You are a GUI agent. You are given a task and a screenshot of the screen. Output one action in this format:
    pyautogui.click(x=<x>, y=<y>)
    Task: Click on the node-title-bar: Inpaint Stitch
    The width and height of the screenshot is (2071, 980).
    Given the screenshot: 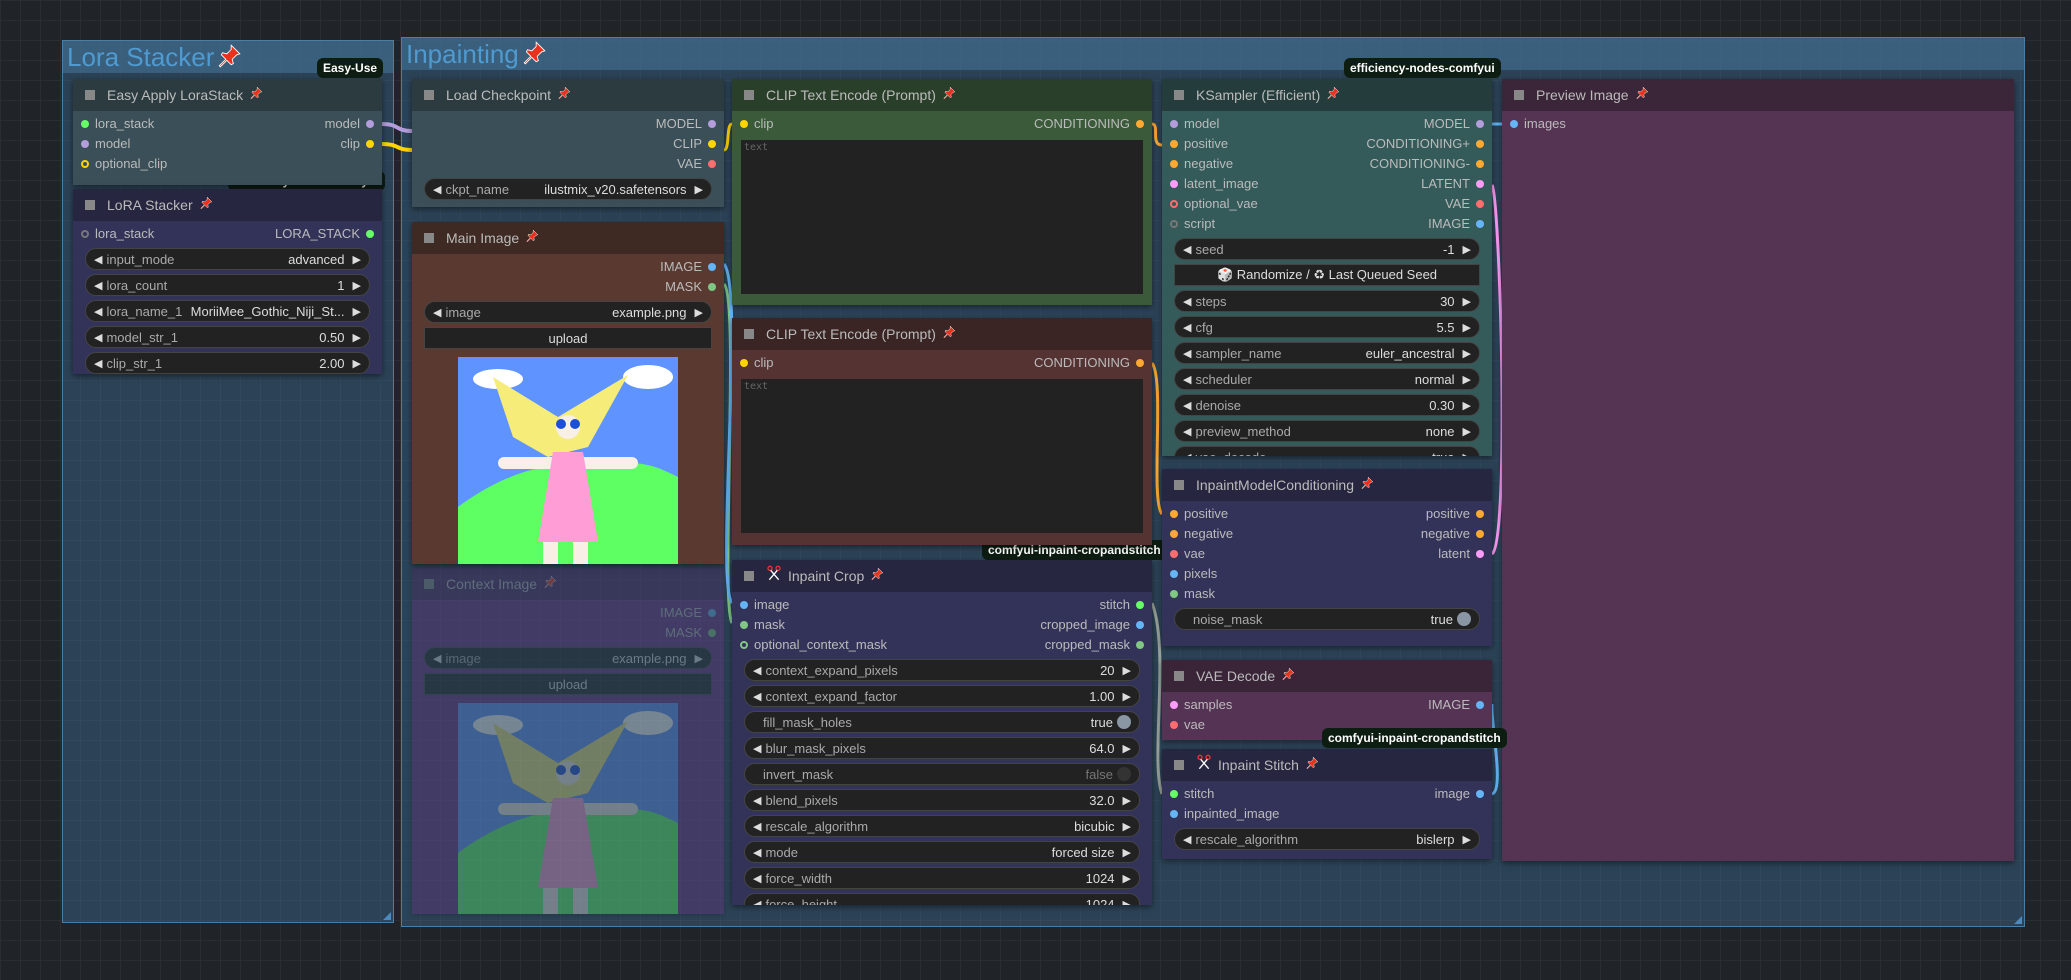 What is the action you would take?
    pyautogui.click(x=1327, y=765)
    